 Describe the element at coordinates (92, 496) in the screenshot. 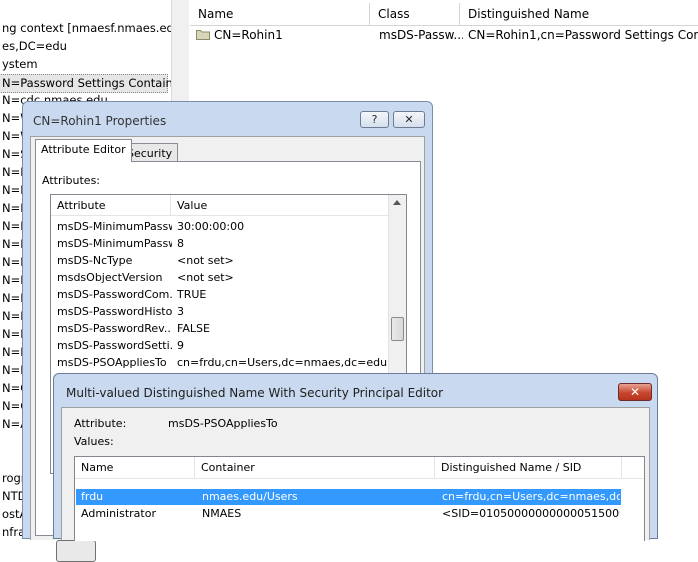

I see `value-name: frdu` at that location.